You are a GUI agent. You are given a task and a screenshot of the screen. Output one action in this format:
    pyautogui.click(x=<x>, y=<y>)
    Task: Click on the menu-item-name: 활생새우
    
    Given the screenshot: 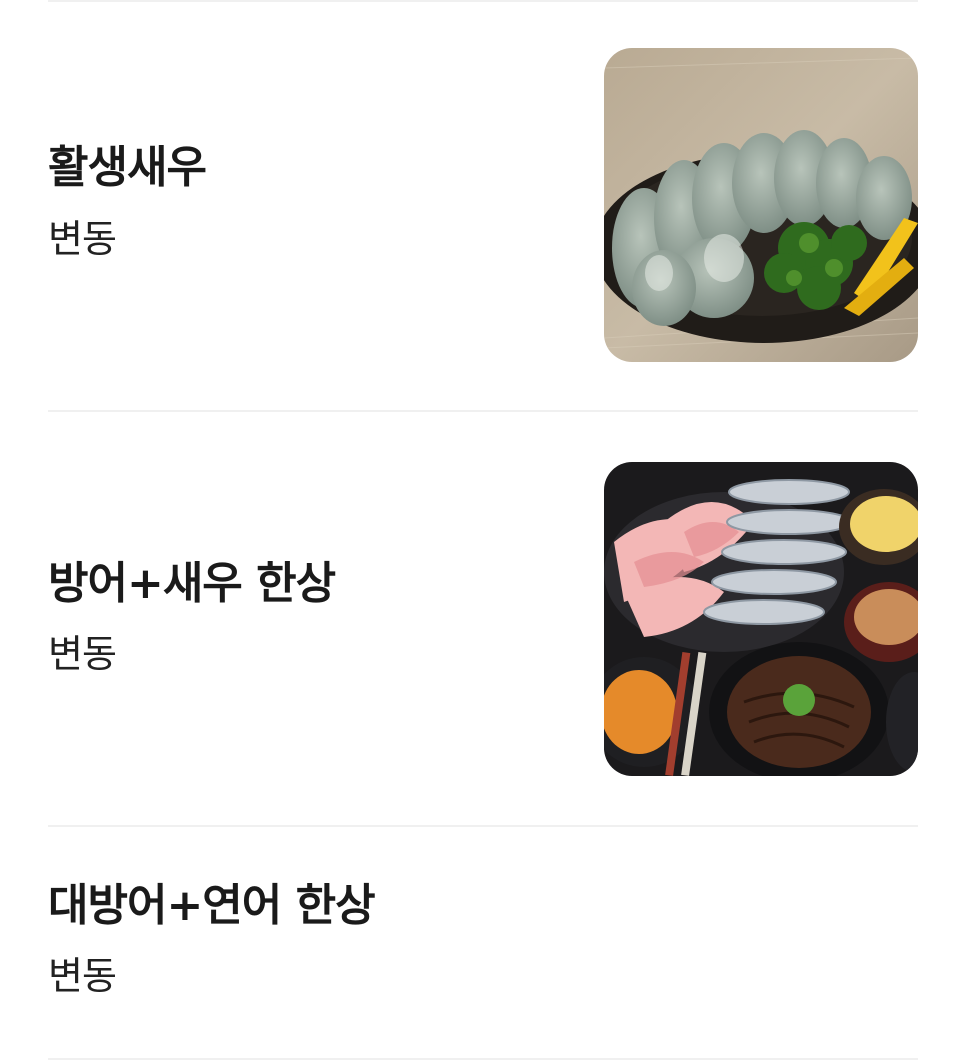 What is the action you would take?
    pyautogui.click(x=127, y=167)
    